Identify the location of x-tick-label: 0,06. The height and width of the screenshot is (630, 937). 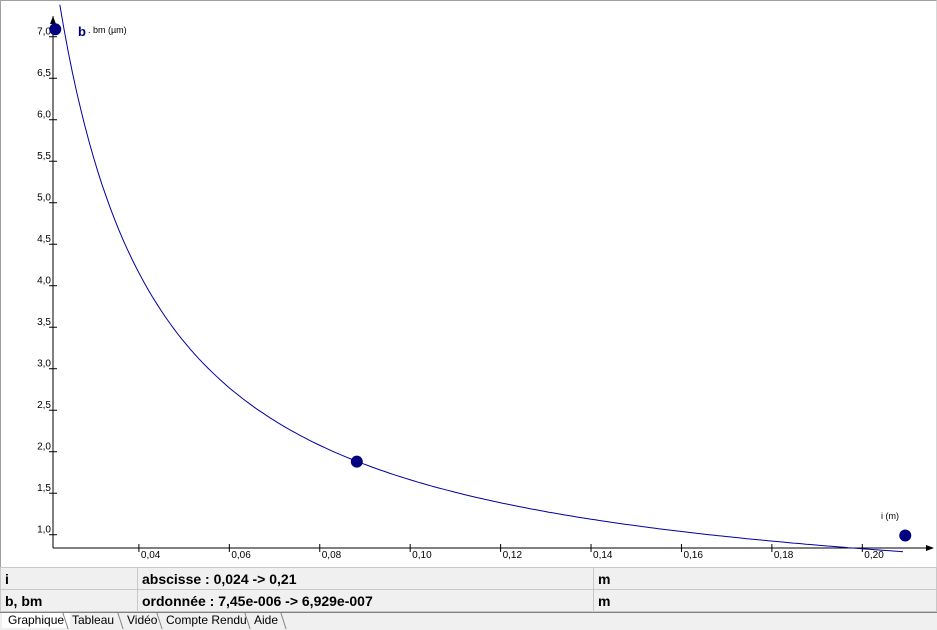
(241, 555).